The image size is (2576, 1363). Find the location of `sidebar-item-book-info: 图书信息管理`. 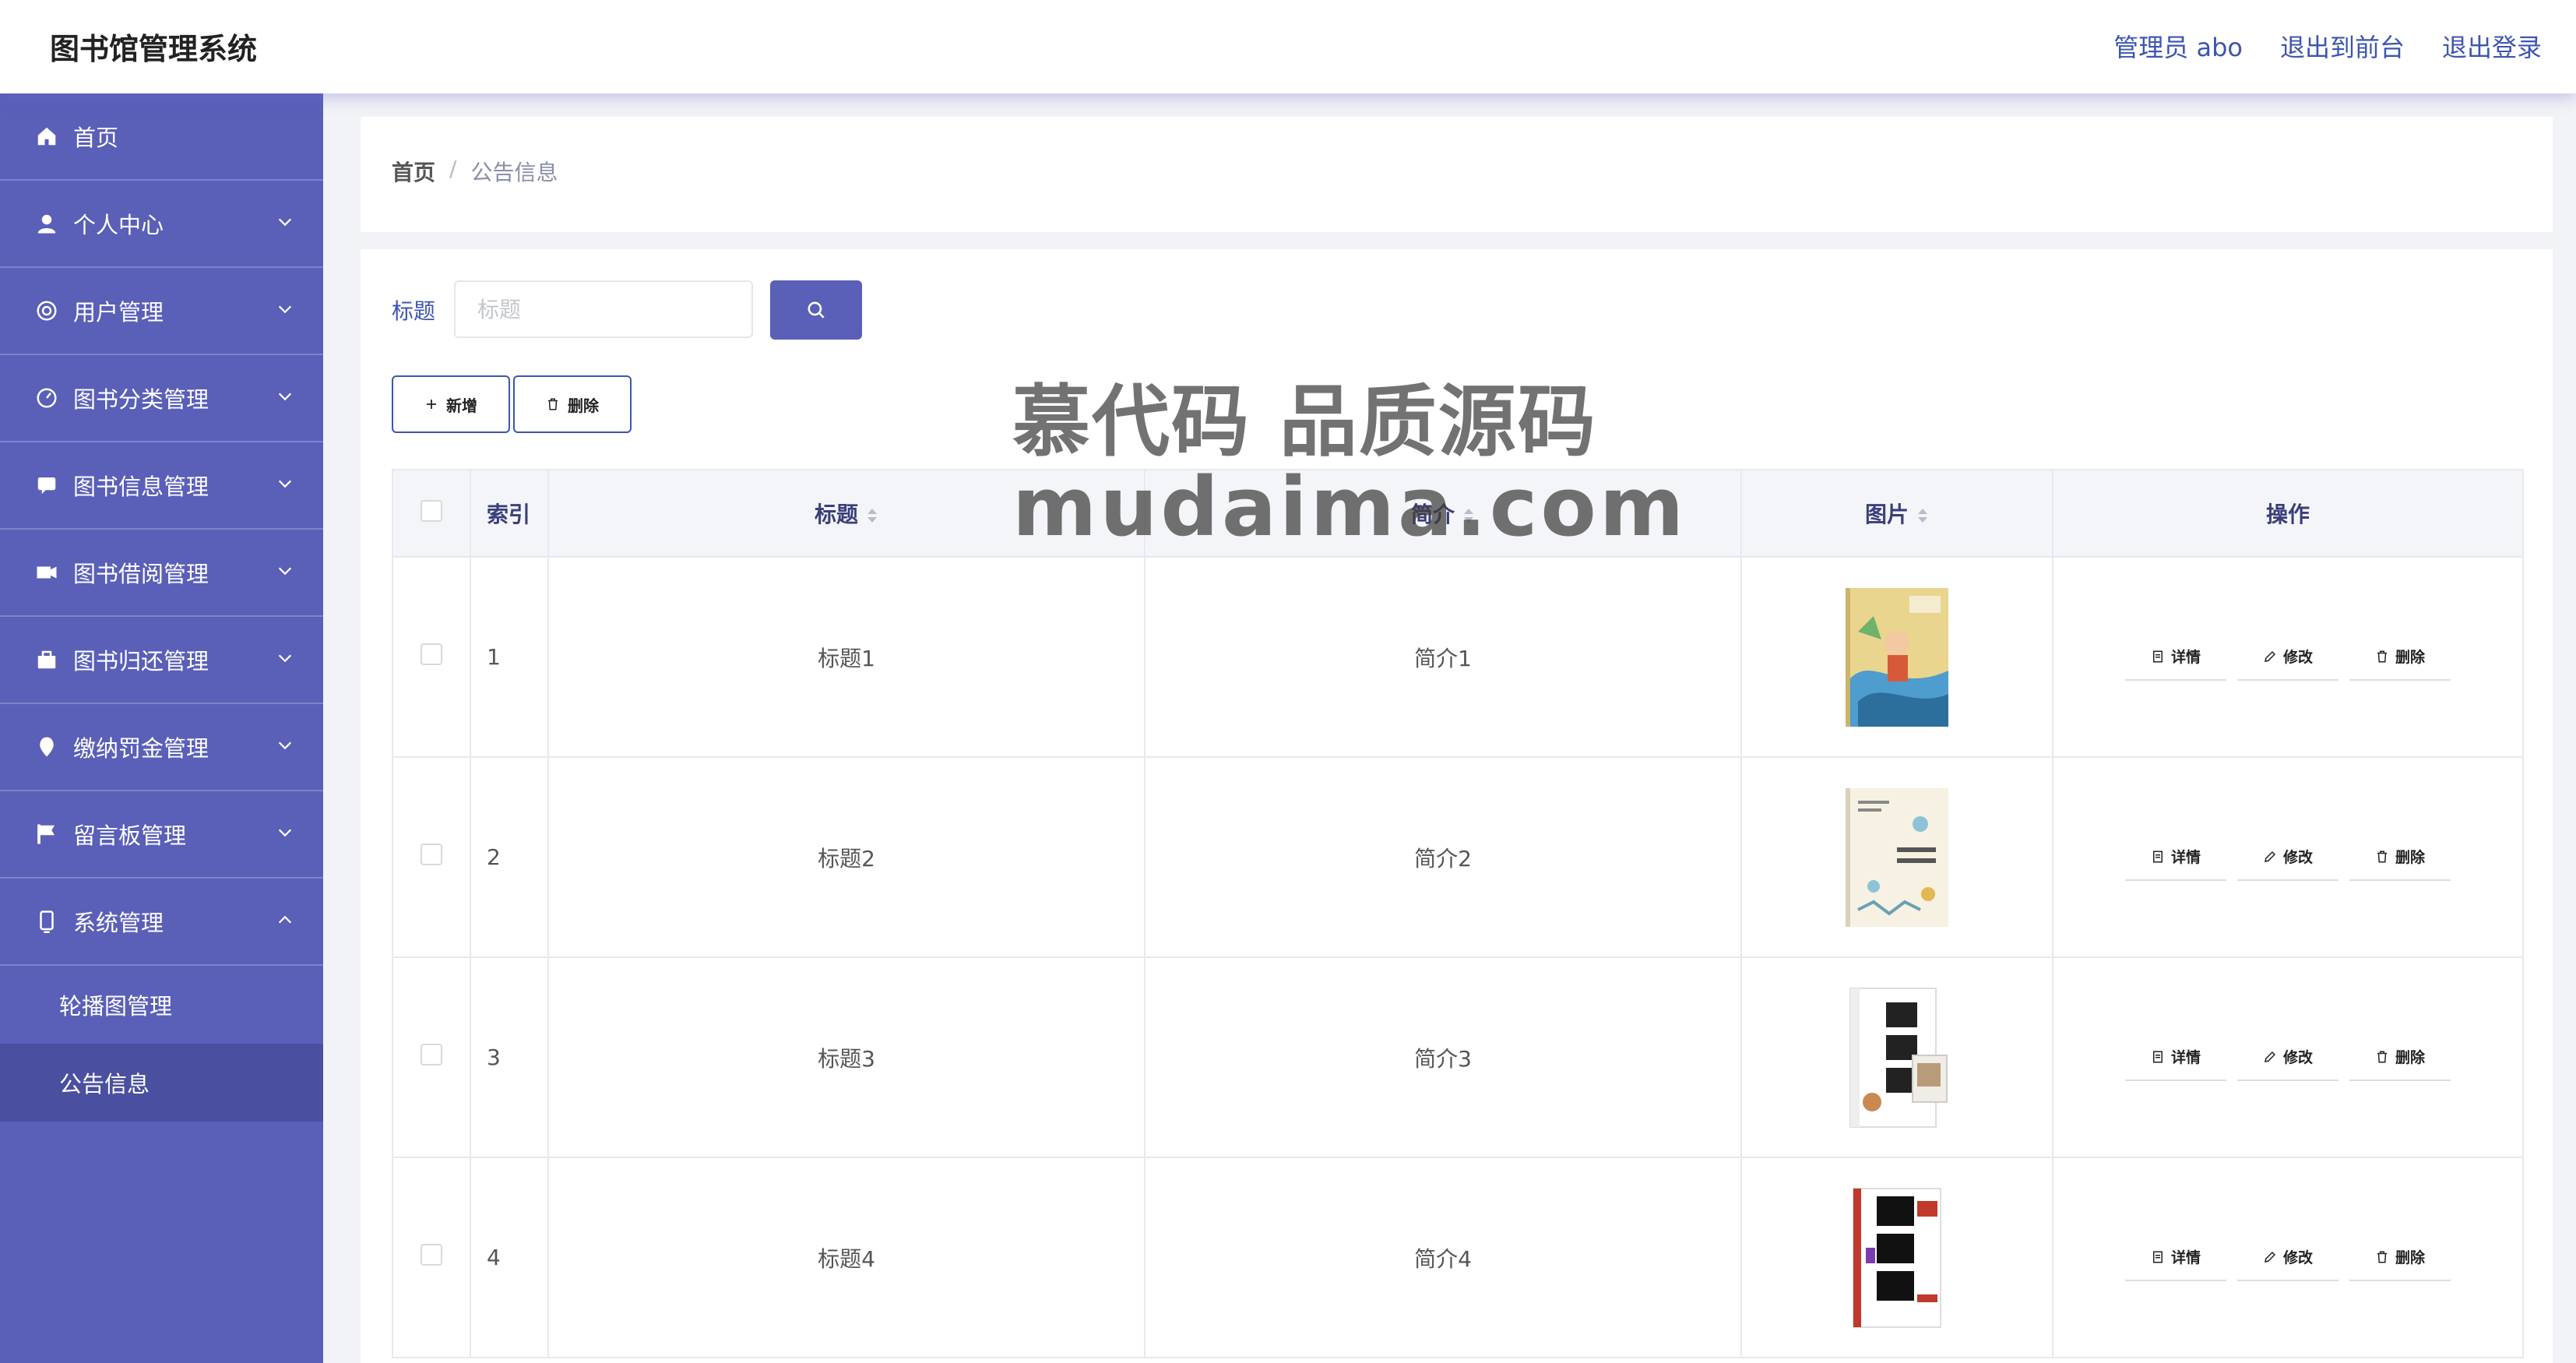

sidebar-item-book-info: 图书信息管理 is located at coordinates (161, 486).